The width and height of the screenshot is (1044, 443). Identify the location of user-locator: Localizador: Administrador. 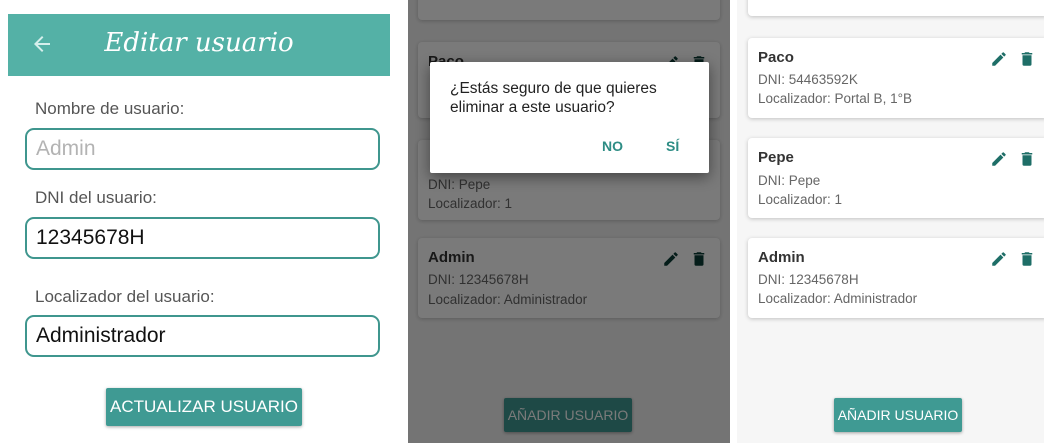
(838, 298).